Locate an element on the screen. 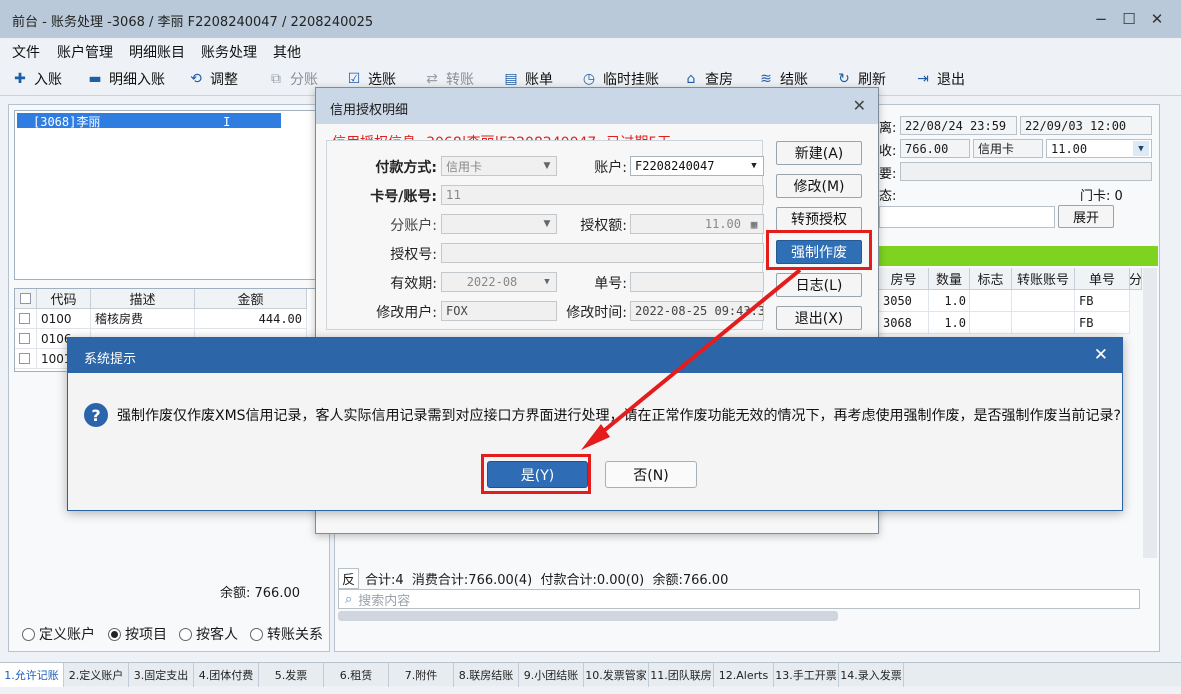  menu-account-management: 账户管理 is located at coordinates (85, 52).